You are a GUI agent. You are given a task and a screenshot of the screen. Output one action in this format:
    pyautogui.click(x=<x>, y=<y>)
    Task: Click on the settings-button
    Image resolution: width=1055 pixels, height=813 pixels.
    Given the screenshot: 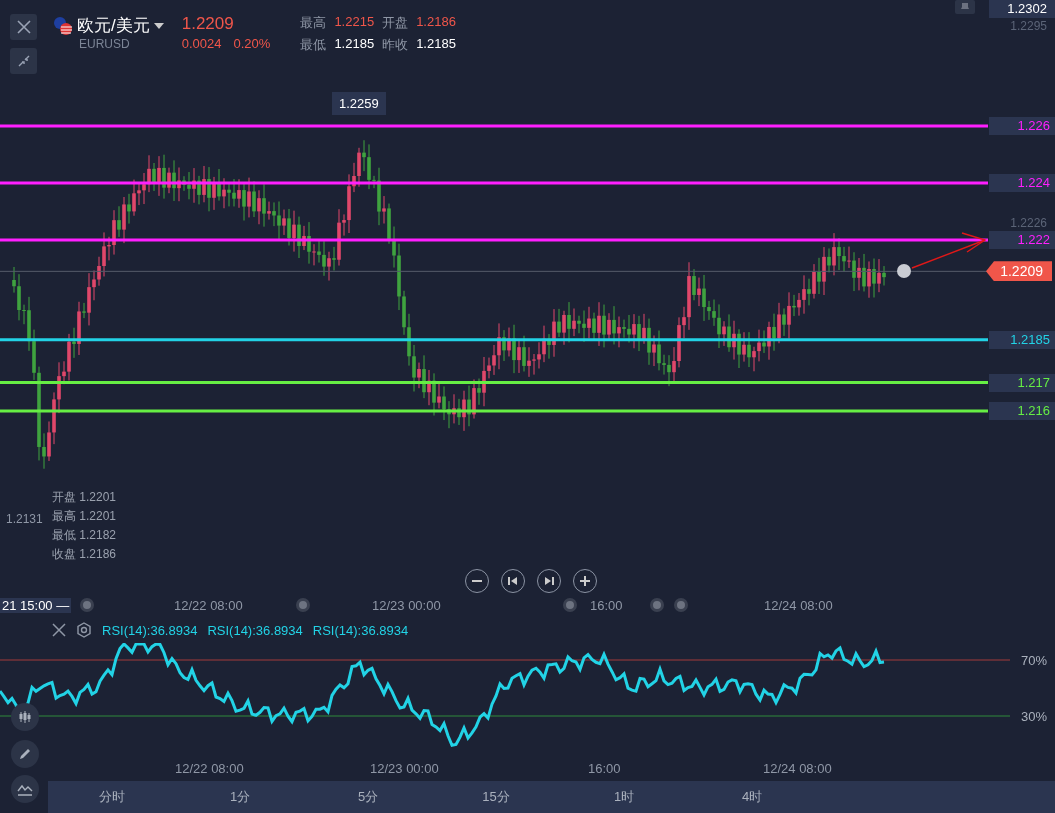 What is the action you would take?
    pyautogui.click(x=84, y=630)
    